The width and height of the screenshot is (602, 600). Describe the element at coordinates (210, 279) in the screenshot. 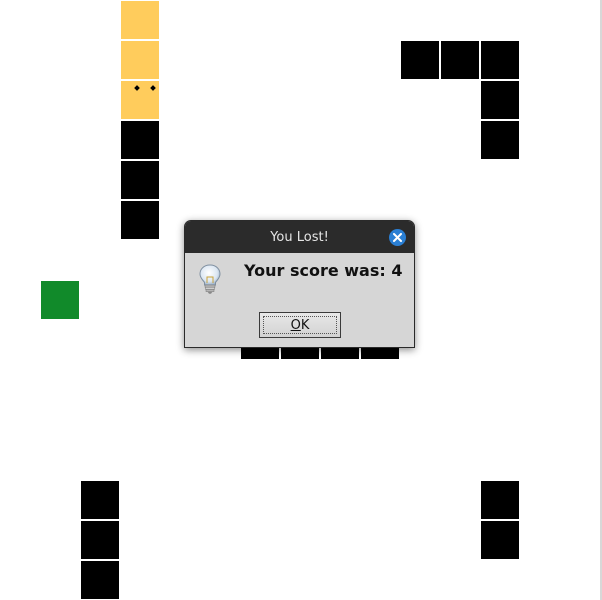

I see `lightbulb-icon` at that location.